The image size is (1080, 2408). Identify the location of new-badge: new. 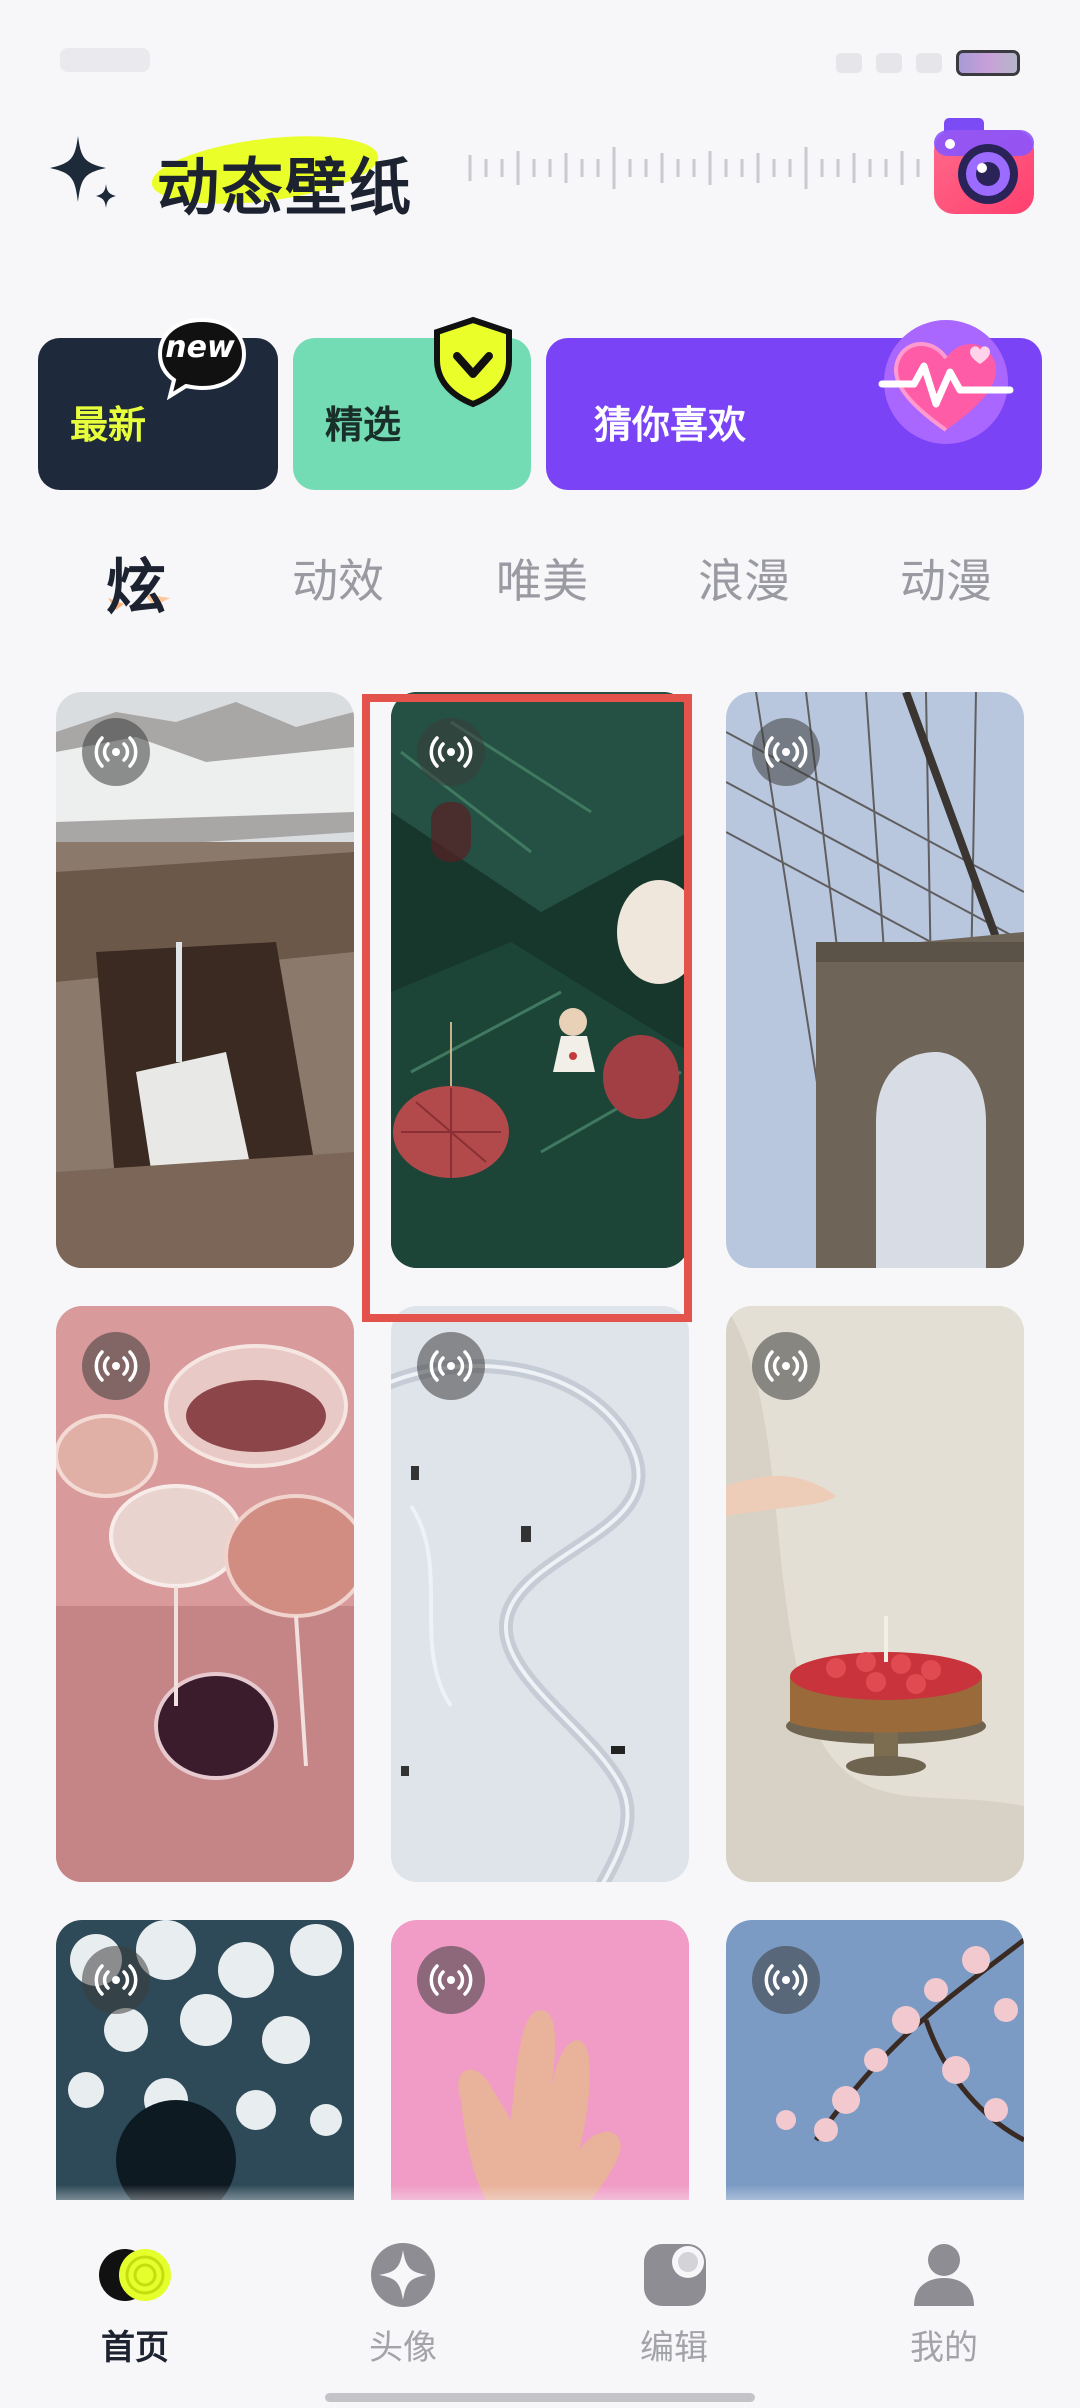
(202, 358).